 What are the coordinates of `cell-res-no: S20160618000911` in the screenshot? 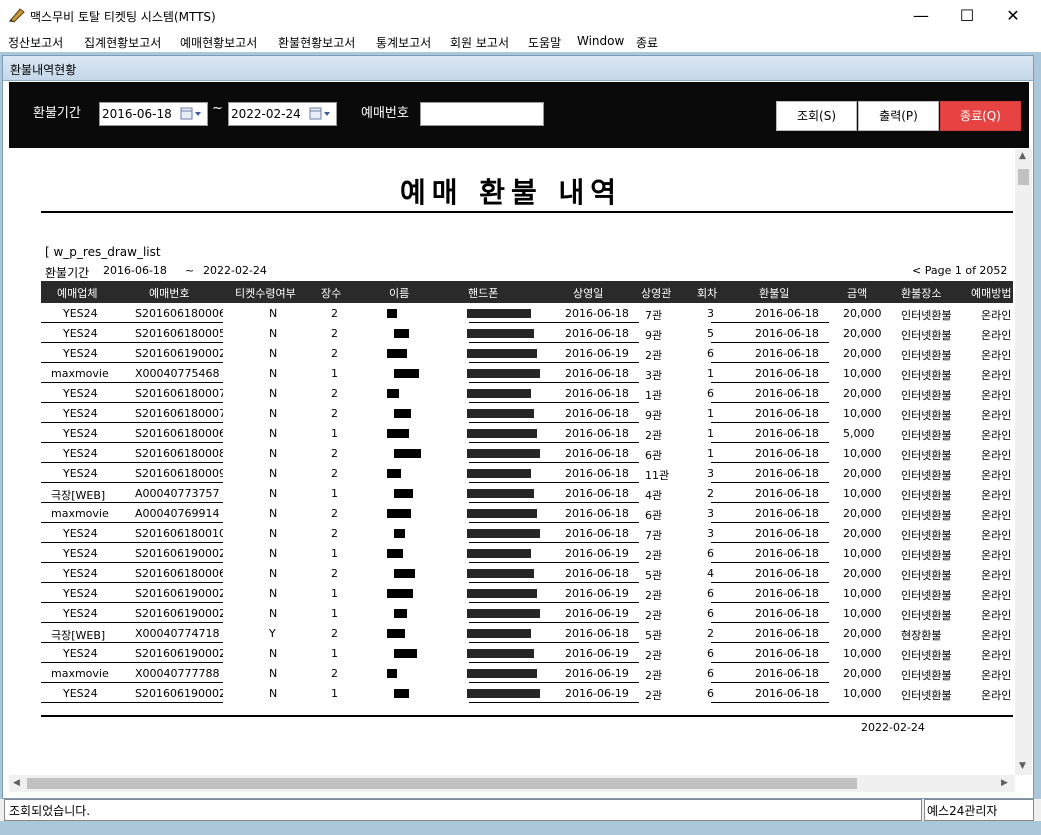 It's located at (179, 473).